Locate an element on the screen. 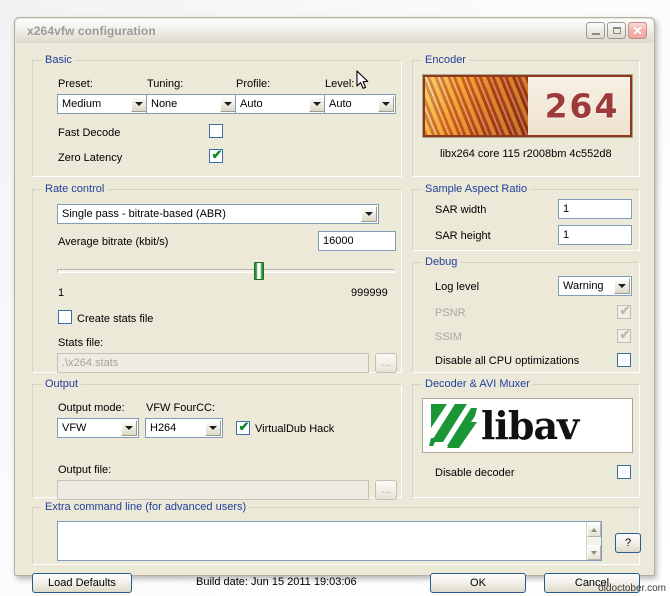 Image resolution: width=670 pixels, height=596 pixels. encoder-group-legend: Encoder is located at coordinates (445, 60).